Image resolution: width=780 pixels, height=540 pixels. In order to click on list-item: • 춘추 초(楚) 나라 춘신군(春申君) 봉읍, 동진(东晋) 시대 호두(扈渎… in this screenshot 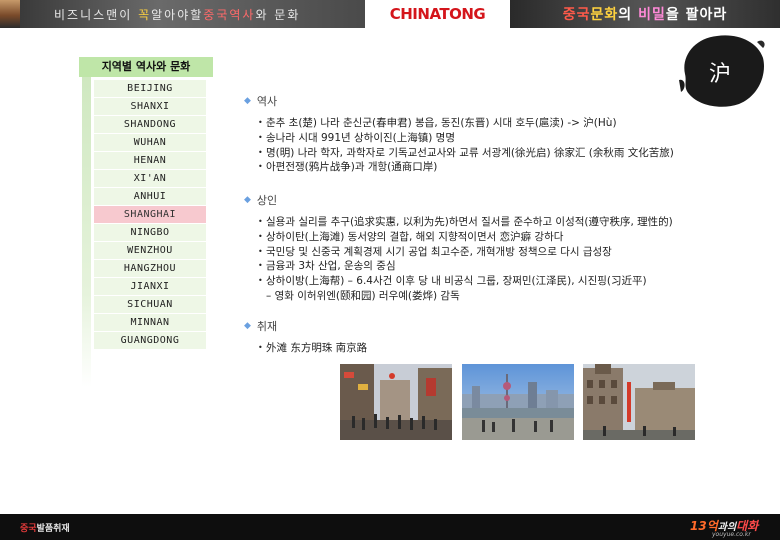, I will do `click(466, 123)`.